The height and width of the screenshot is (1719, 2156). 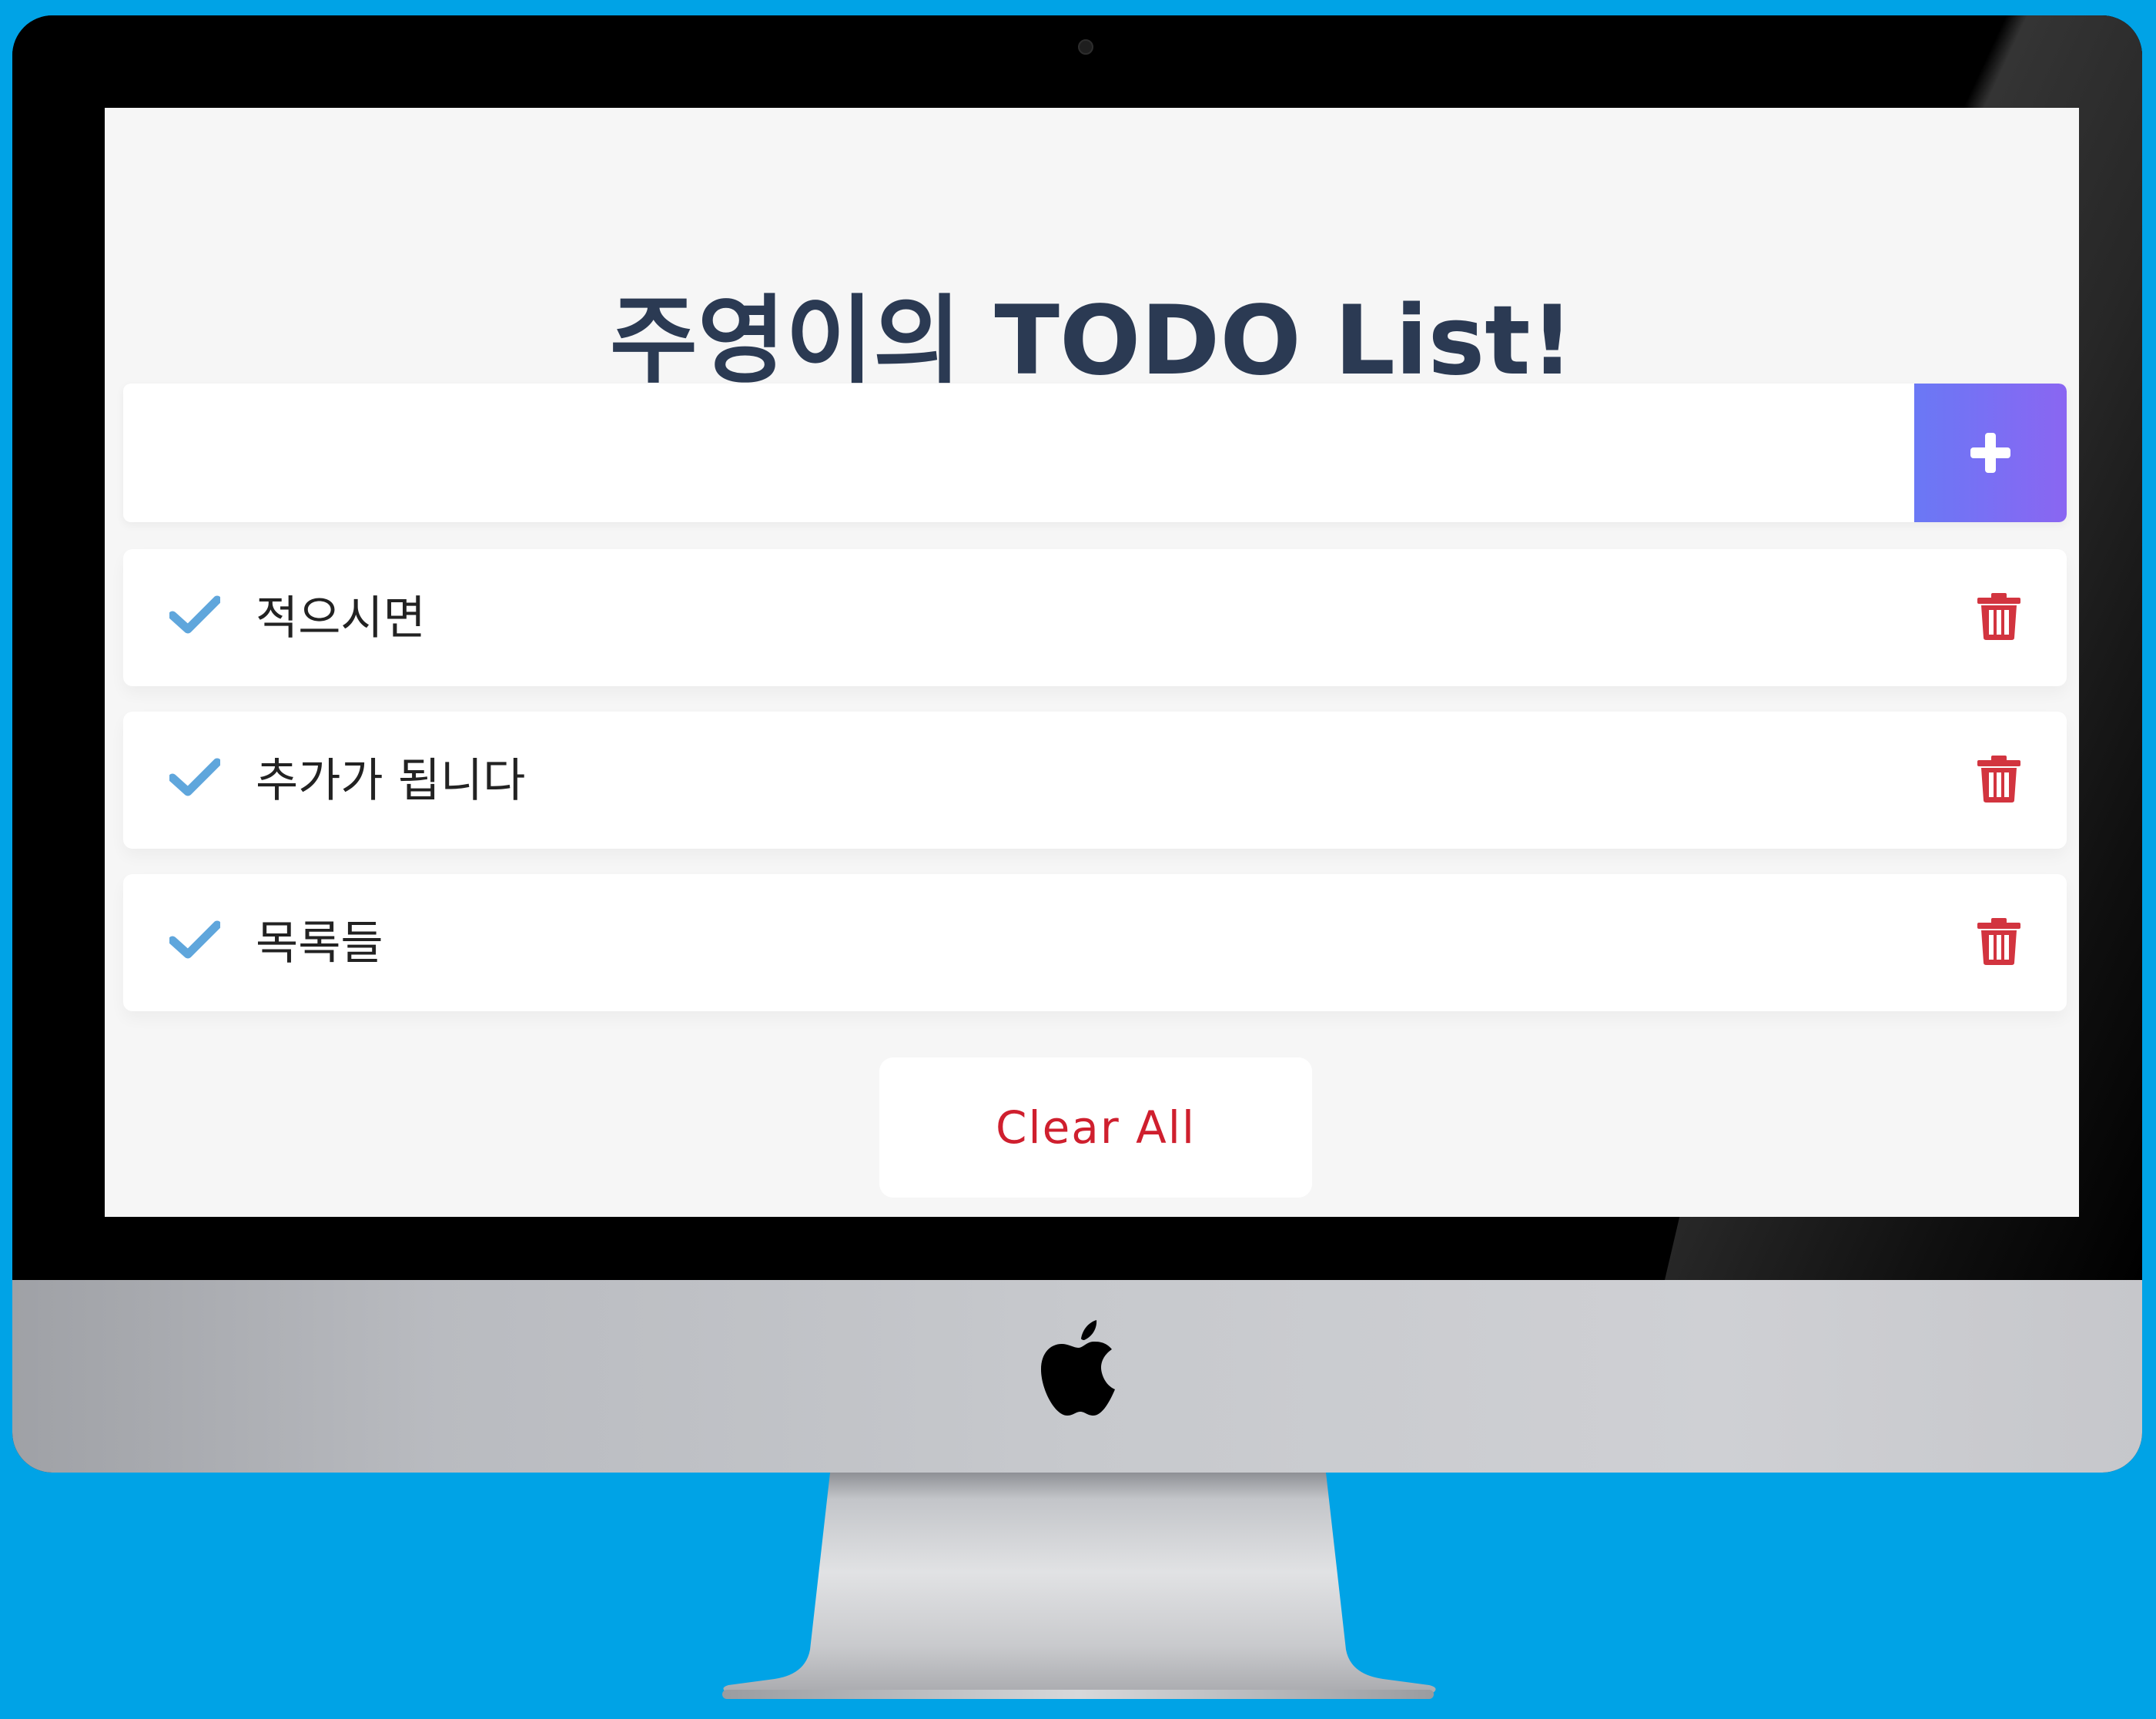 What do you see at coordinates (1095, 780) in the screenshot?
I see `todo-item: 추가가 됩니다` at bounding box center [1095, 780].